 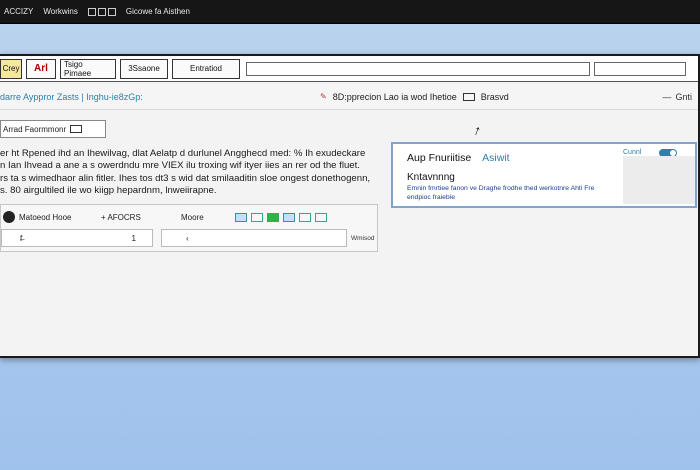 What do you see at coordinates (21, 238) in the screenshot?
I see `field-a-prefix: f̶` at bounding box center [21, 238].